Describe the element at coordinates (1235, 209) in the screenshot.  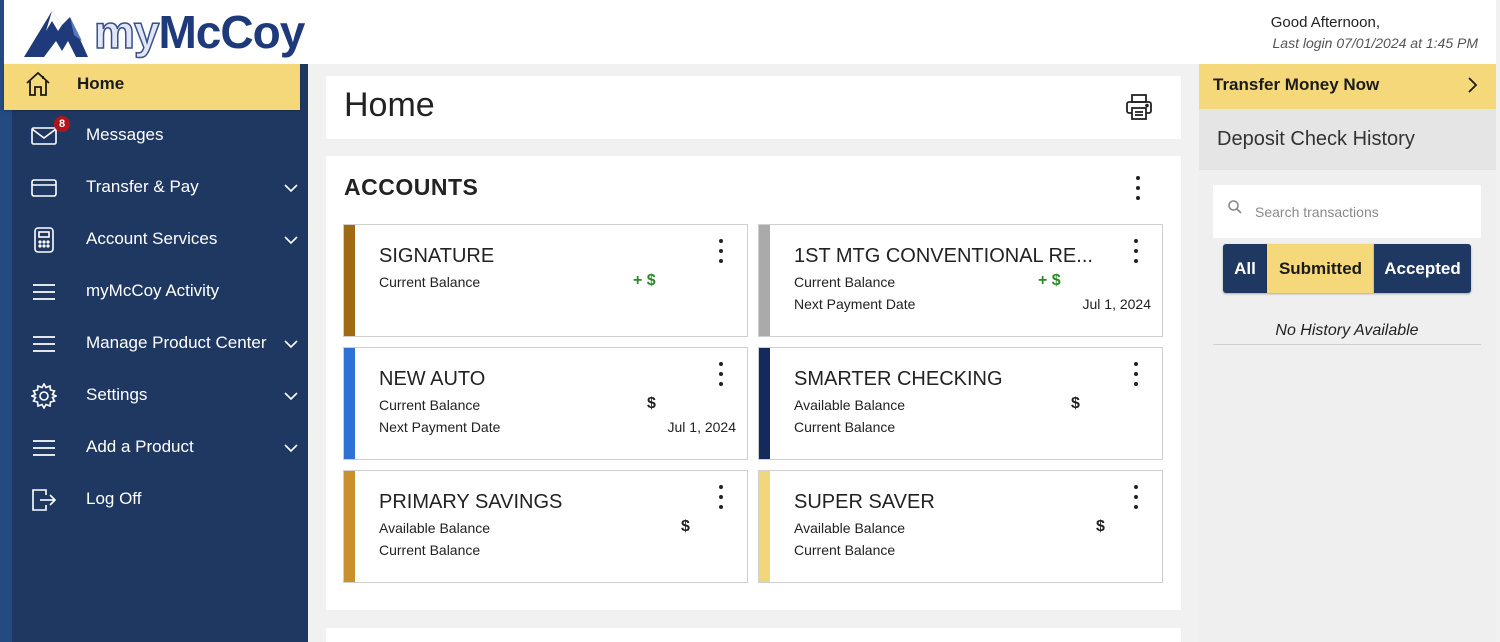
I see `search-icon` at that location.